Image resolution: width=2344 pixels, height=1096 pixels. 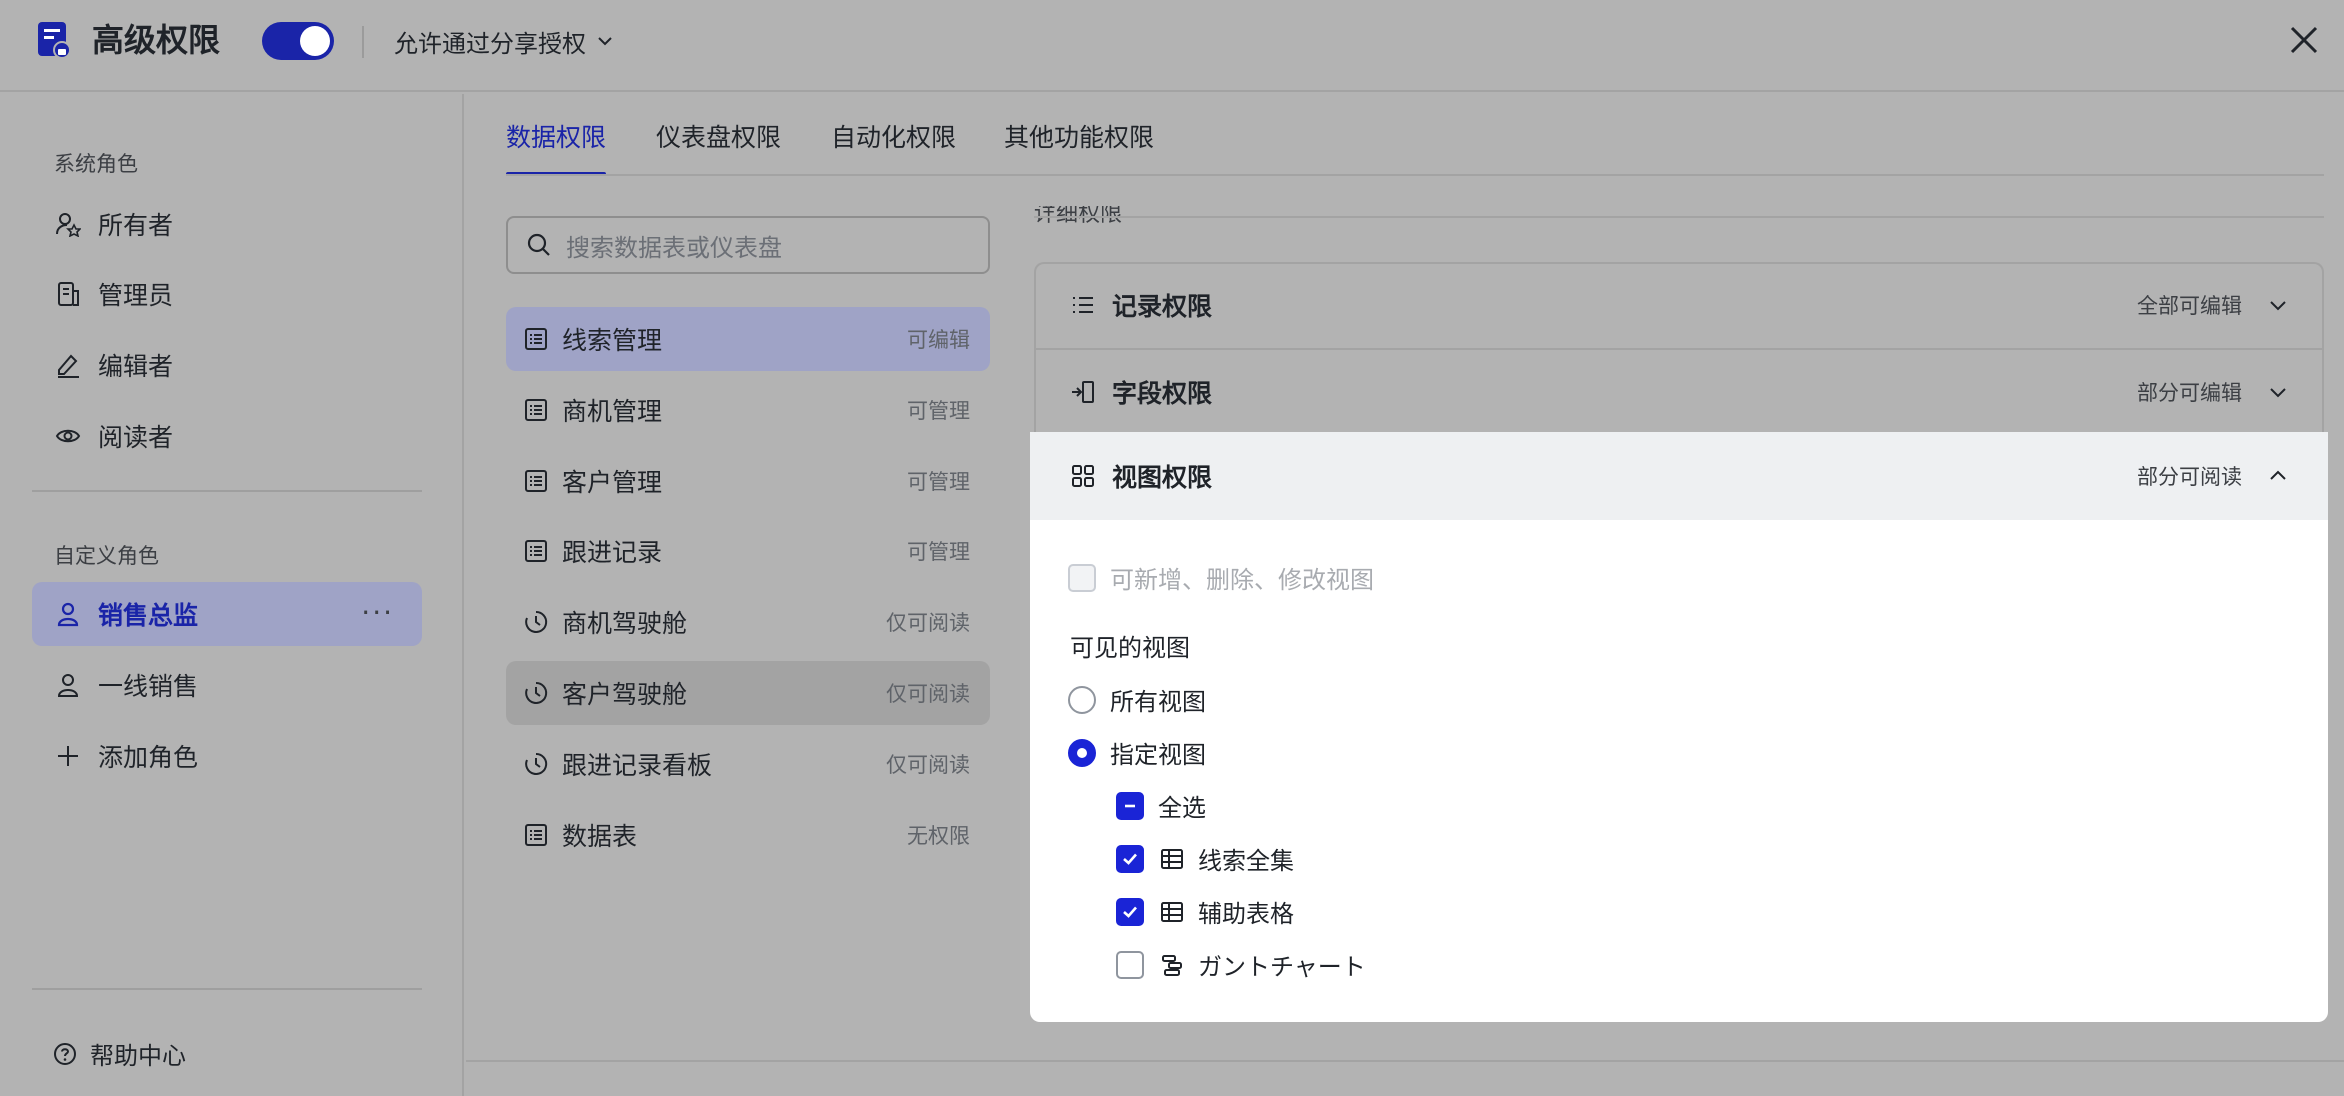 I want to click on table-permission: 无权限, so click(x=938, y=836).